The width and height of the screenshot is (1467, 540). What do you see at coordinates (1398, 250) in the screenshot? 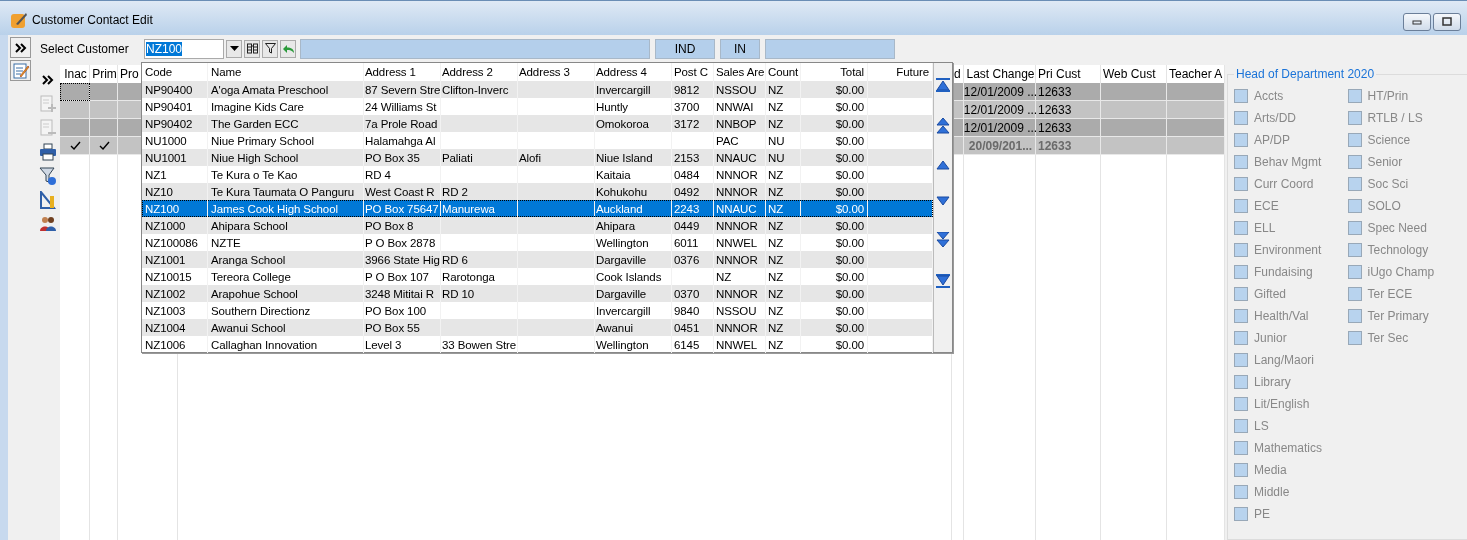
I see `checkbox-label: Technology` at bounding box center [1398, 250].